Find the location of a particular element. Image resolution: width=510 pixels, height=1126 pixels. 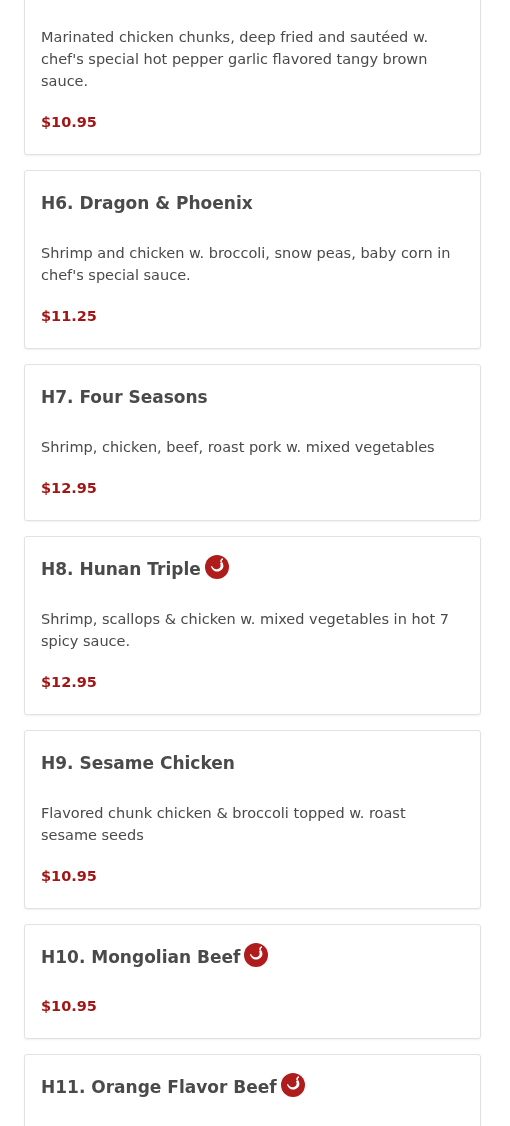

dish-description: Shrimp and chicken w. broccoli, snow peas, baby corn in chef's special sauce. is located at coordinates (246, 264).